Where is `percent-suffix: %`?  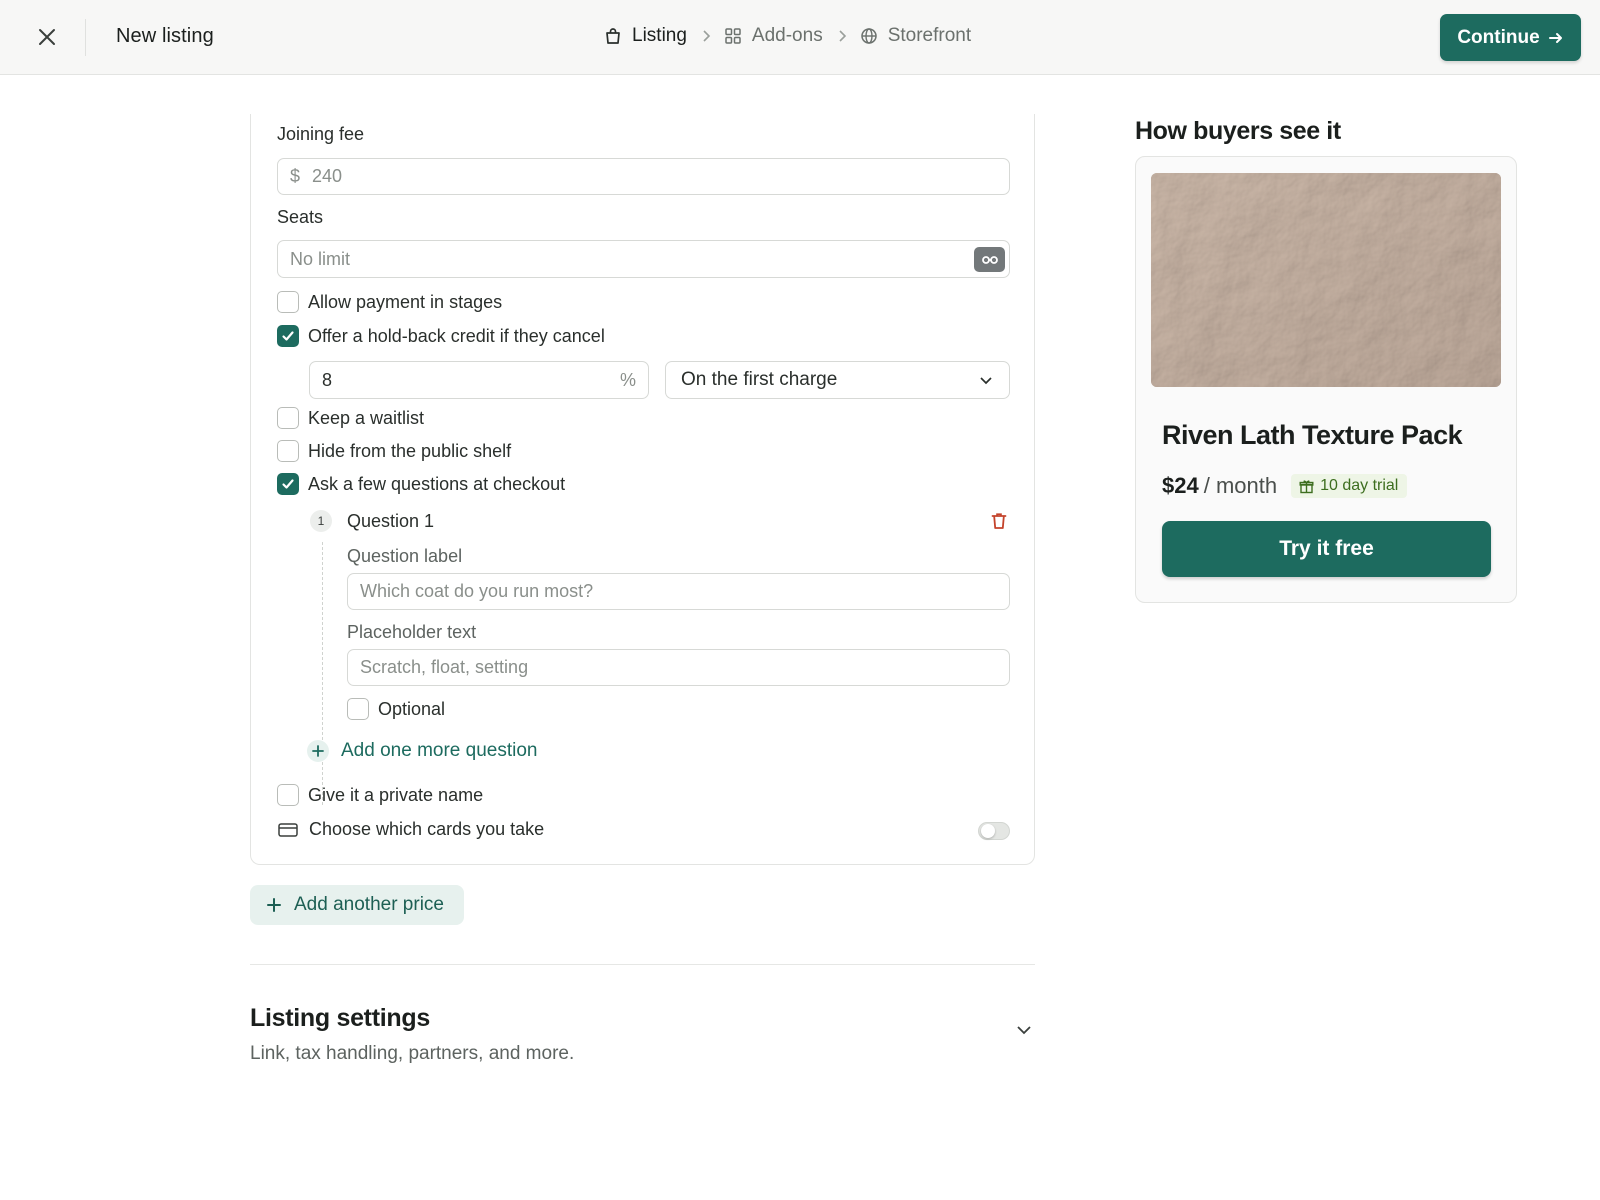 percent-suffix: % is located at coordinates (627, 379).